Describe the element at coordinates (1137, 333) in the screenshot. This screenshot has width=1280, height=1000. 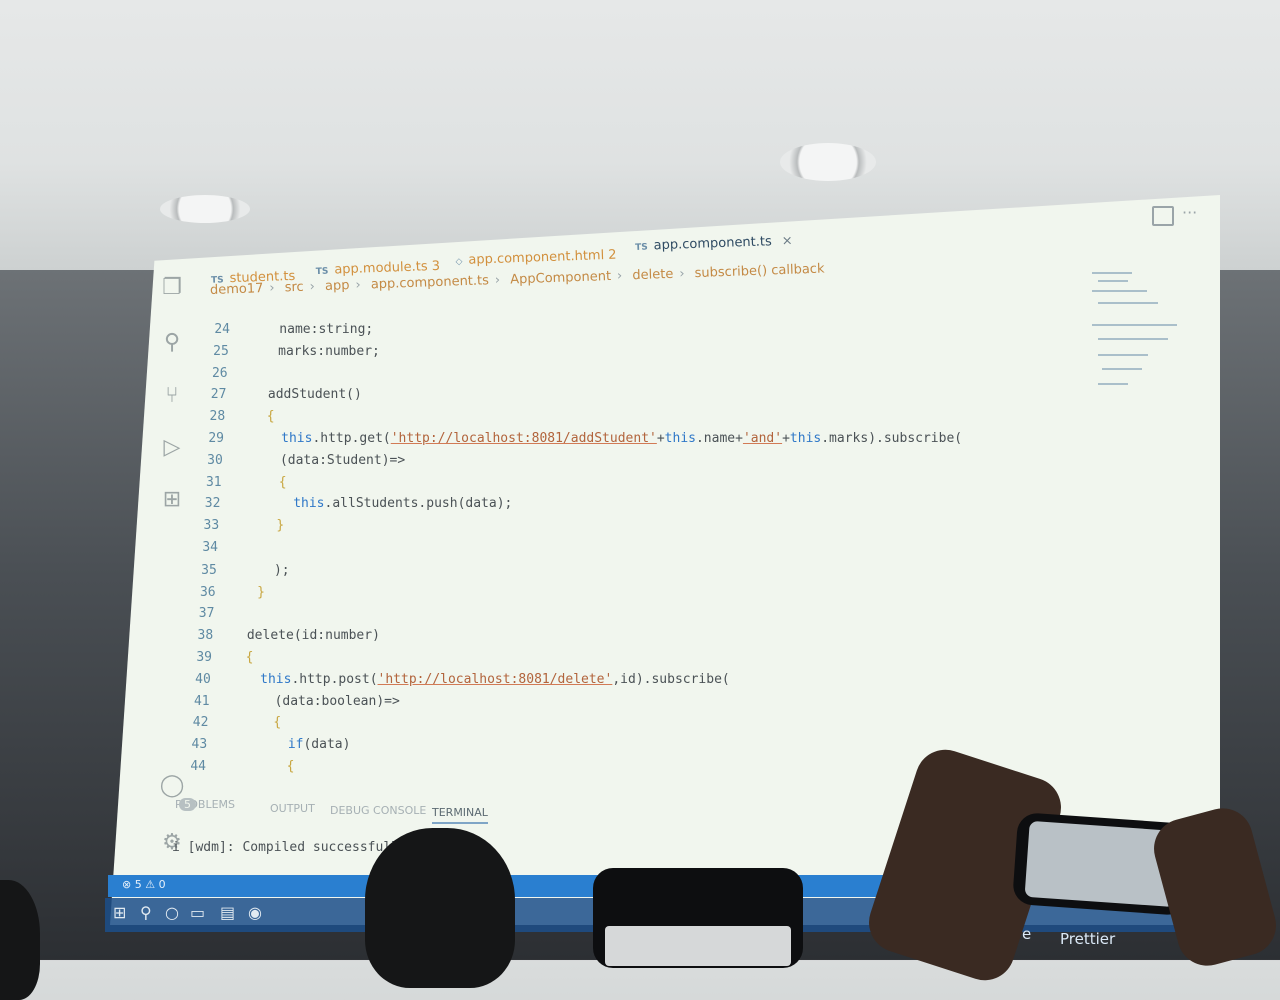
I see `minimap` at that location.